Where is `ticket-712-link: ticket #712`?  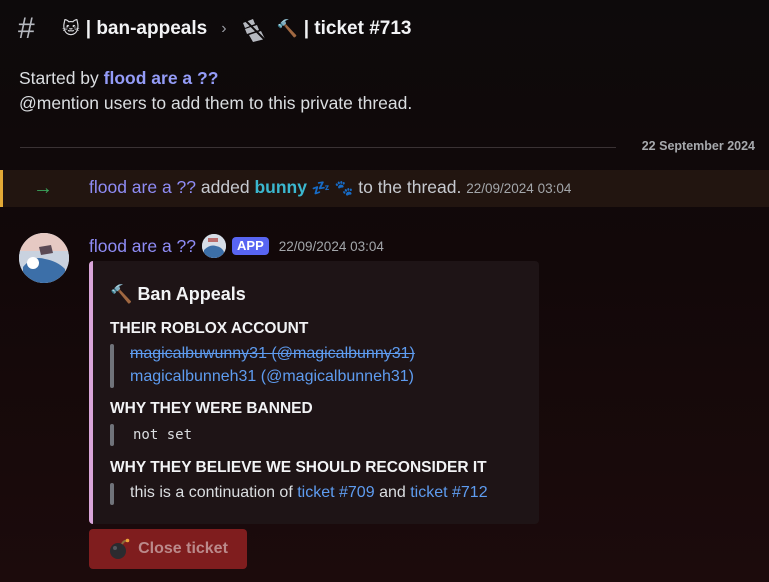 ticket-712-link: ticket #712 is located at coordinates (448, 492).